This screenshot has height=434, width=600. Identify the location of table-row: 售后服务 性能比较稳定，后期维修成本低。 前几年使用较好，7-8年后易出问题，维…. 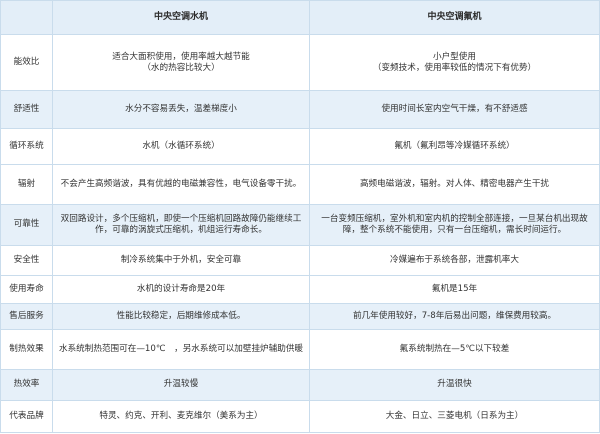
(300, 316).